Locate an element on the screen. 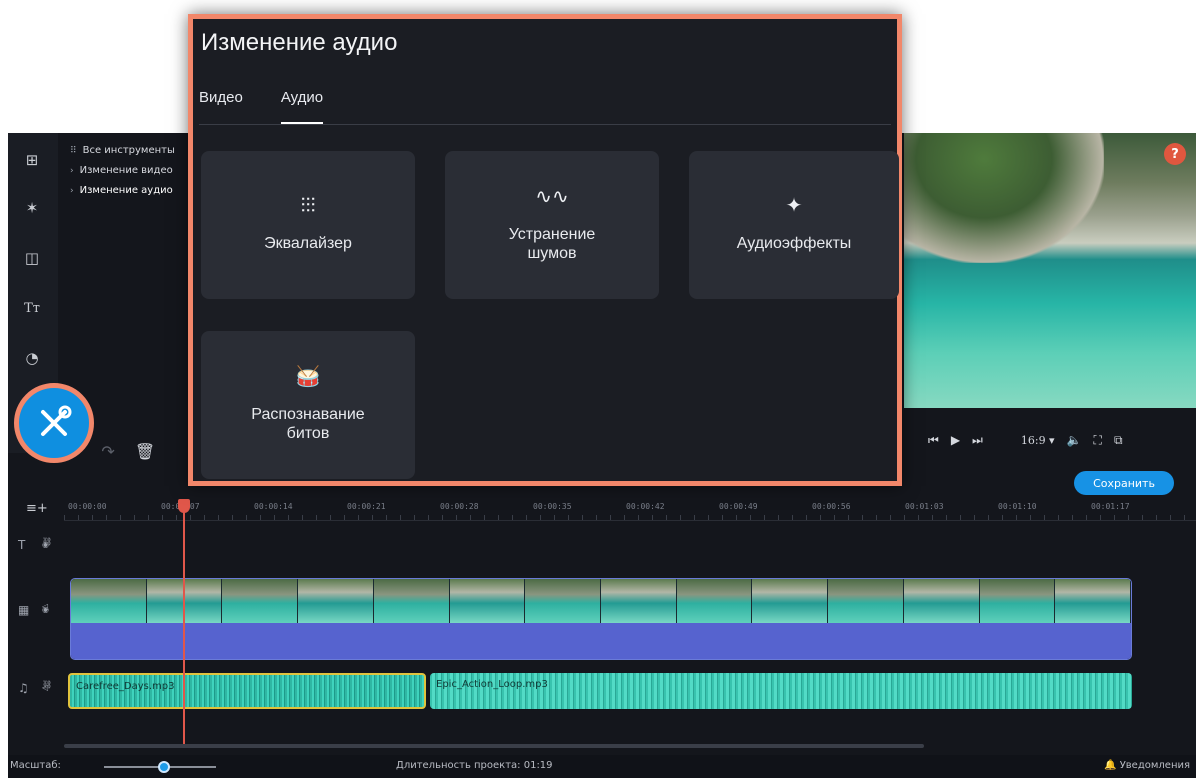 Image resolution: width=1196 pixels, height=778 pixels. video-track-icon: ▦ is located at coordinates (24, 610).